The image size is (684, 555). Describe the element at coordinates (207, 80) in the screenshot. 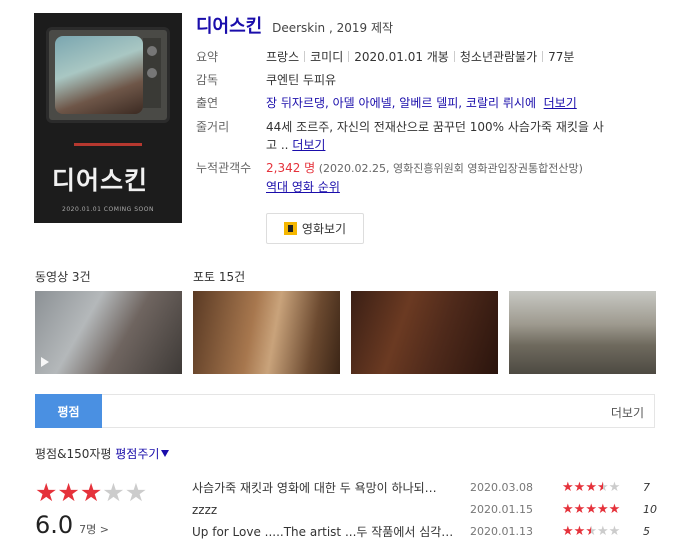

I see `director-label: 감독` at that location.